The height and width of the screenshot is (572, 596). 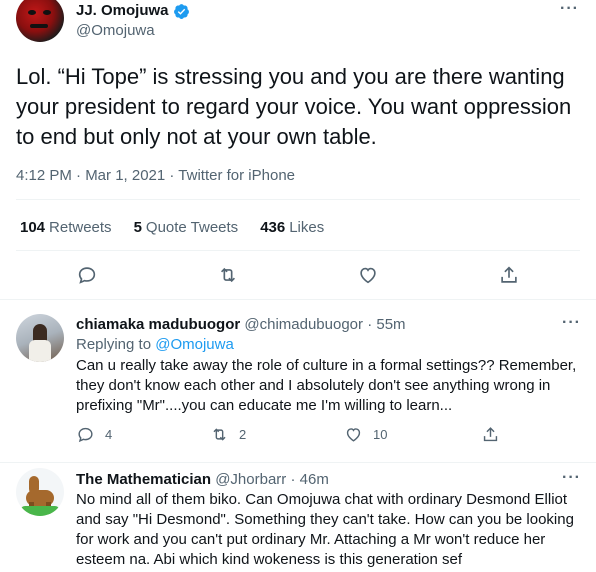 I want to click on share-button, so click(x=490, y=434).